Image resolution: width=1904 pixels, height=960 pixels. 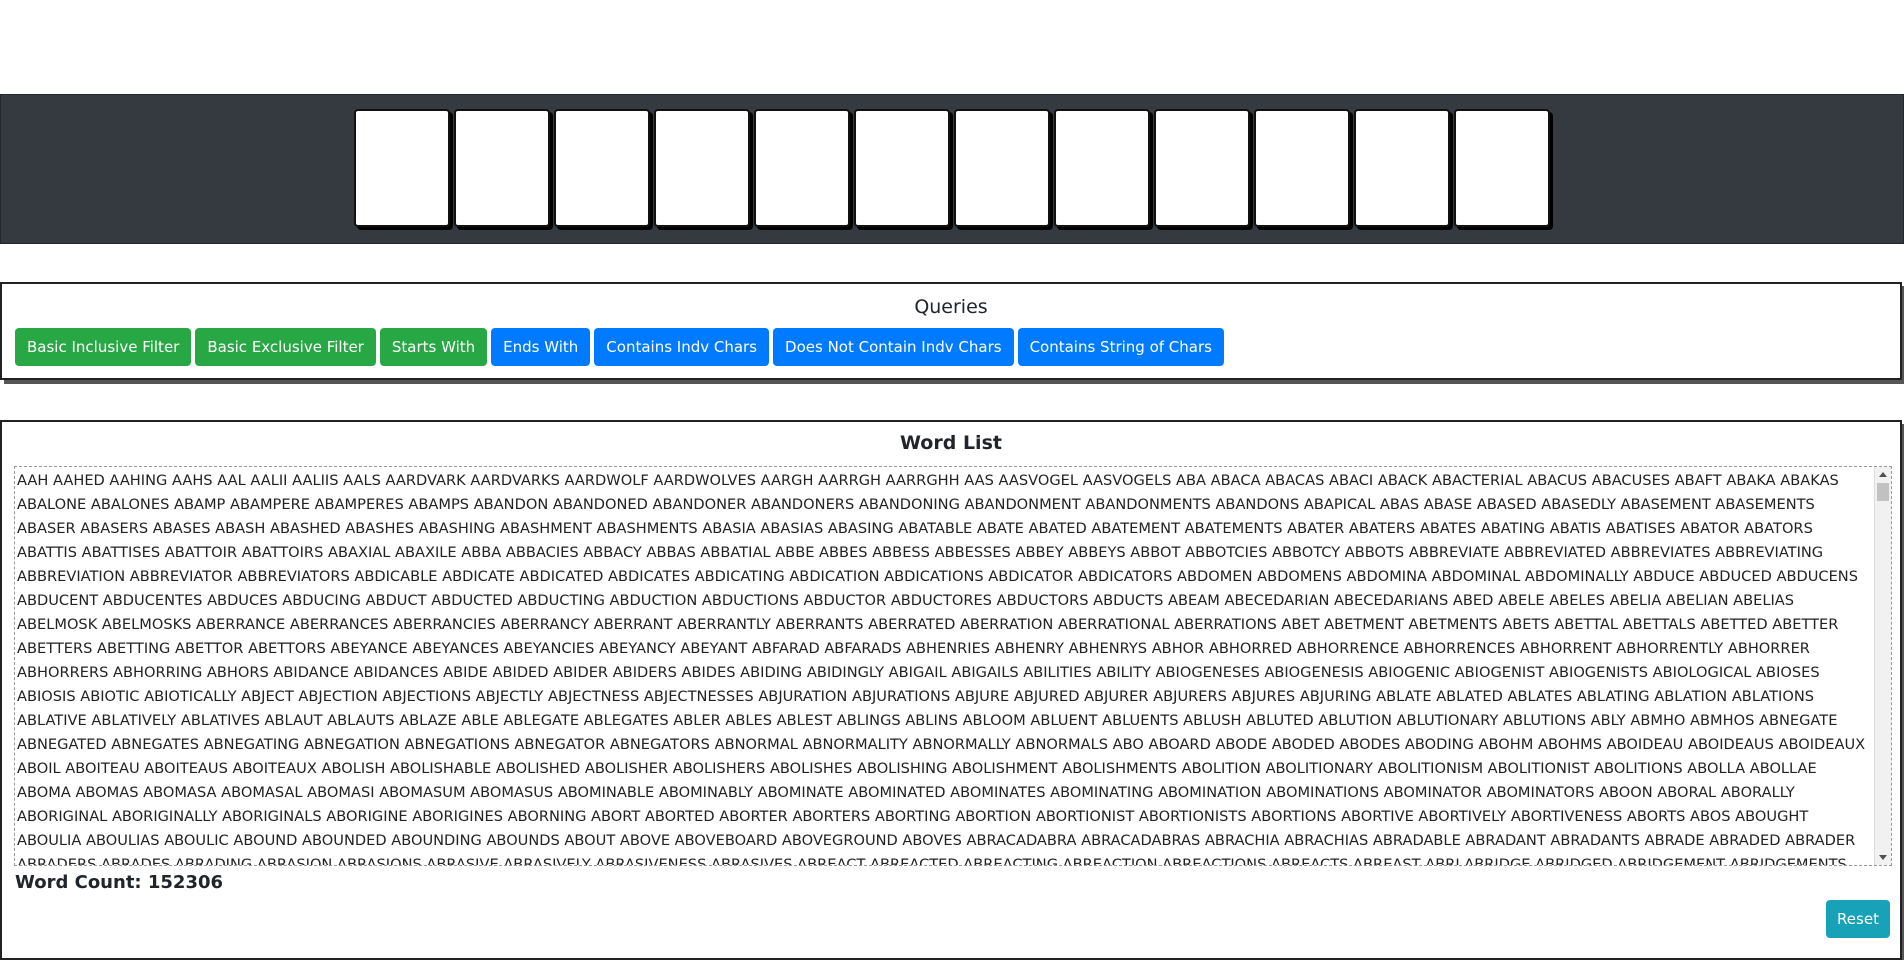 I want to click on queries-title: Queries, so click(x=951, y=307).